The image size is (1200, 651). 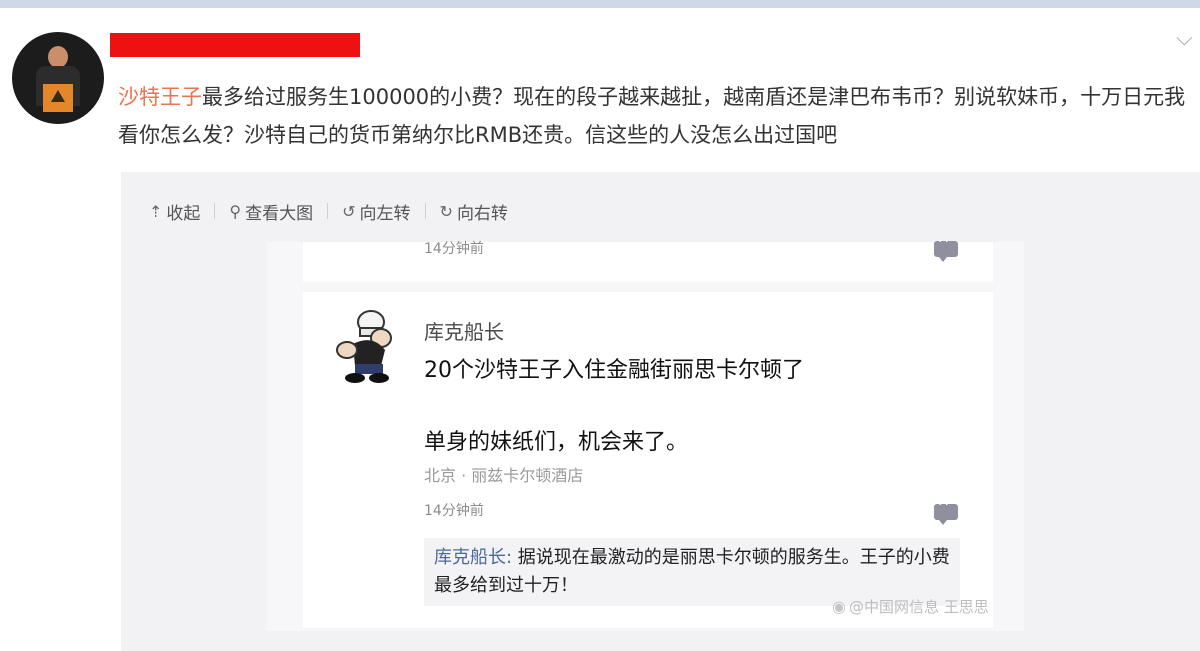 What do you see at coordinates (349, 211) in the screenshot?
I see `rotate-left-icon: ↺` at bounding box center [349, 211].